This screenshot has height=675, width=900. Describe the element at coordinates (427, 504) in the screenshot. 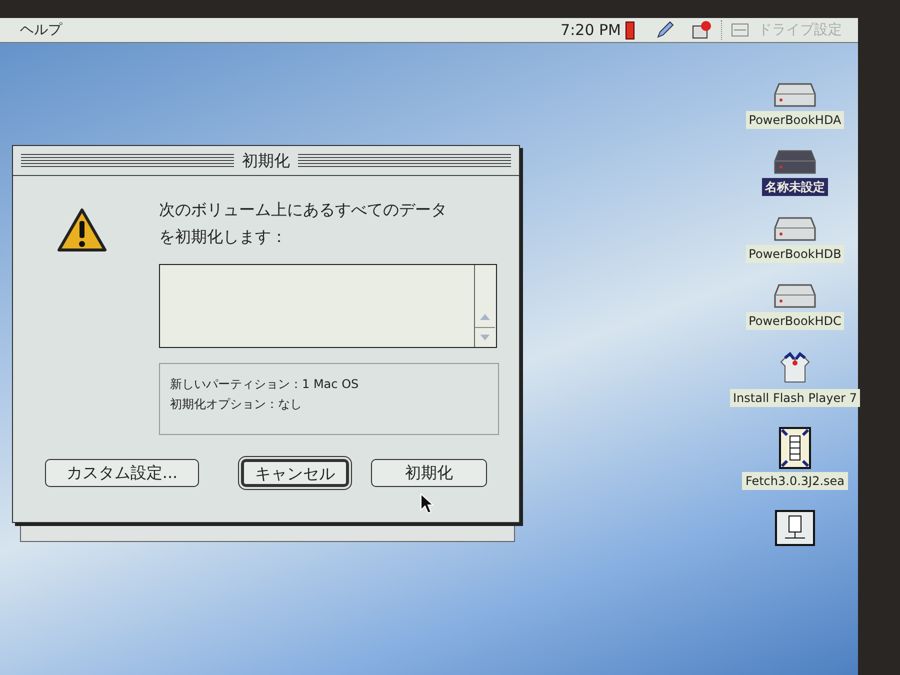

I see `mouse-pointer-icon` at that location.